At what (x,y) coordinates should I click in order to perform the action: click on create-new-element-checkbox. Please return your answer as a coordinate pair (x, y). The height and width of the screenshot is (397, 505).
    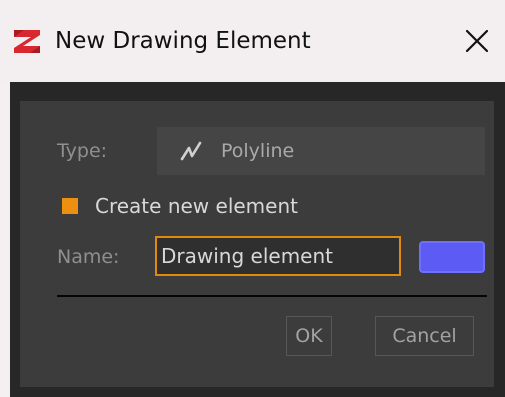
    Looking at the image, I should click on (70, 206).